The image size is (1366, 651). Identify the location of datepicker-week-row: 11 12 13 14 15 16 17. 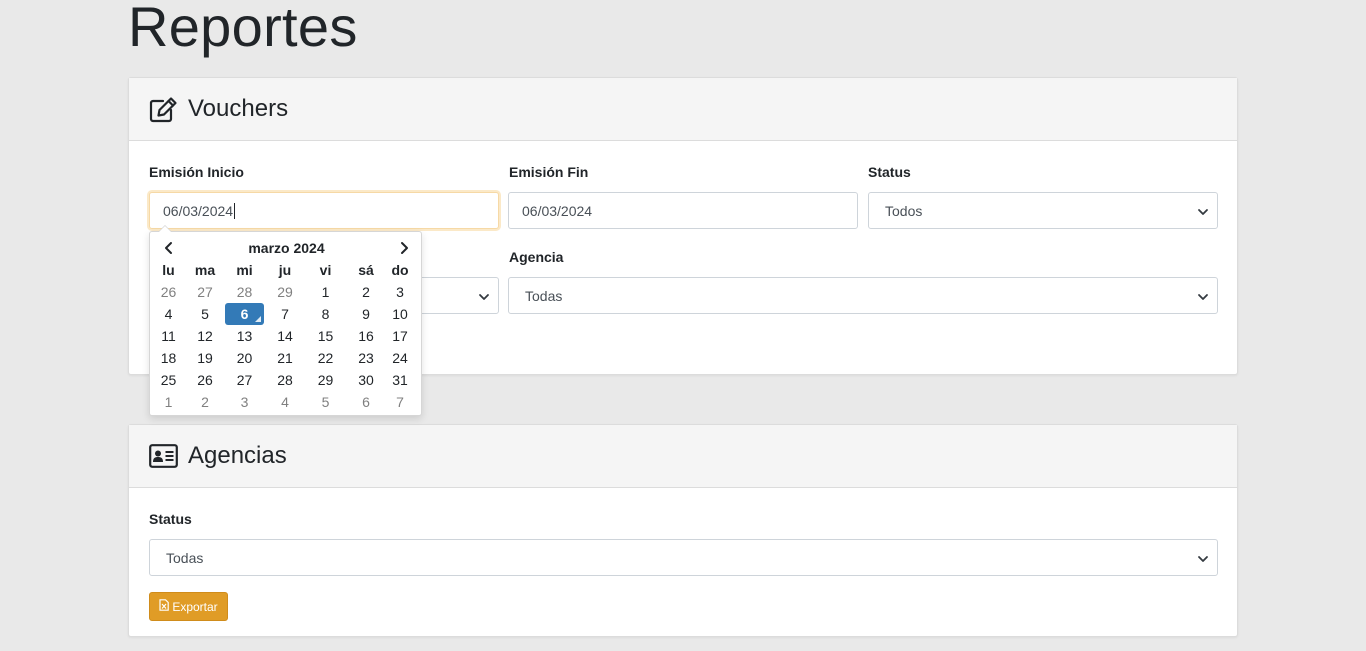
(282, 336).